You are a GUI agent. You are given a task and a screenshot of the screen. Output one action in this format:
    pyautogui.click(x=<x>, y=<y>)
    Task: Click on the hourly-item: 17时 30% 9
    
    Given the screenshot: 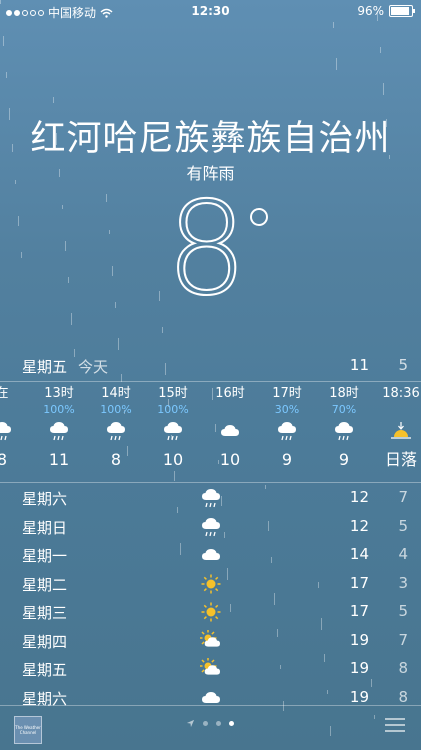 What is the action you would take?
    pyautogui.click(x=287, y=428)
    